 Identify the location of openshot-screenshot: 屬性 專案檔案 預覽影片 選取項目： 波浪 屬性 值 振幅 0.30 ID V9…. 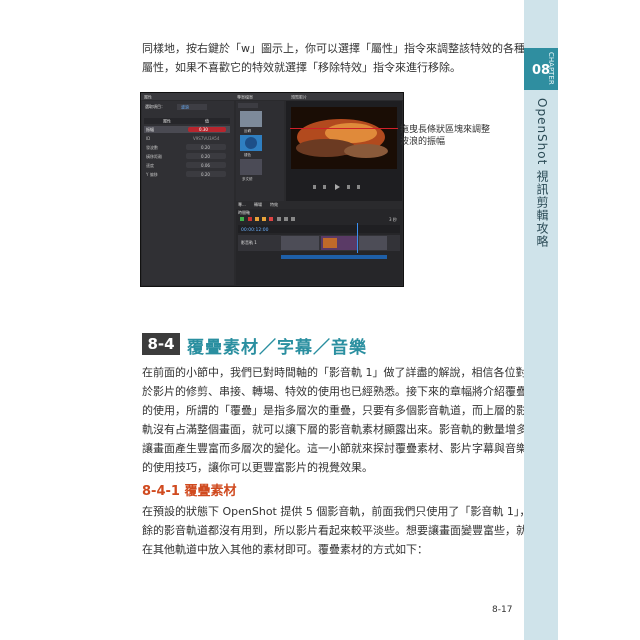
(272, 189).